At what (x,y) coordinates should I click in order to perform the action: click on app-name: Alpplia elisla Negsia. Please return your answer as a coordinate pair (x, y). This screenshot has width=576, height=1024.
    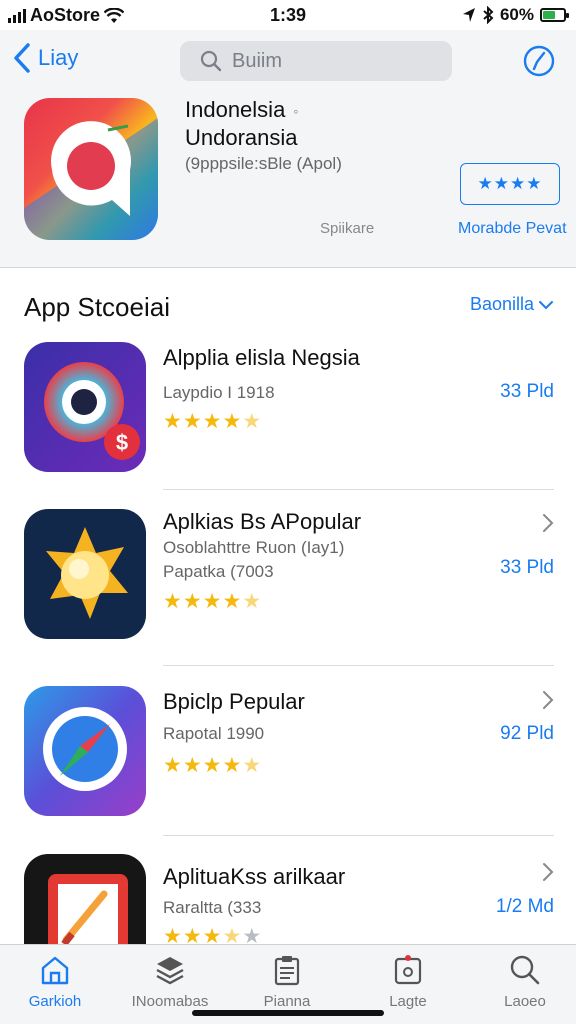
    Looking at the image, I should click on (261, 357).